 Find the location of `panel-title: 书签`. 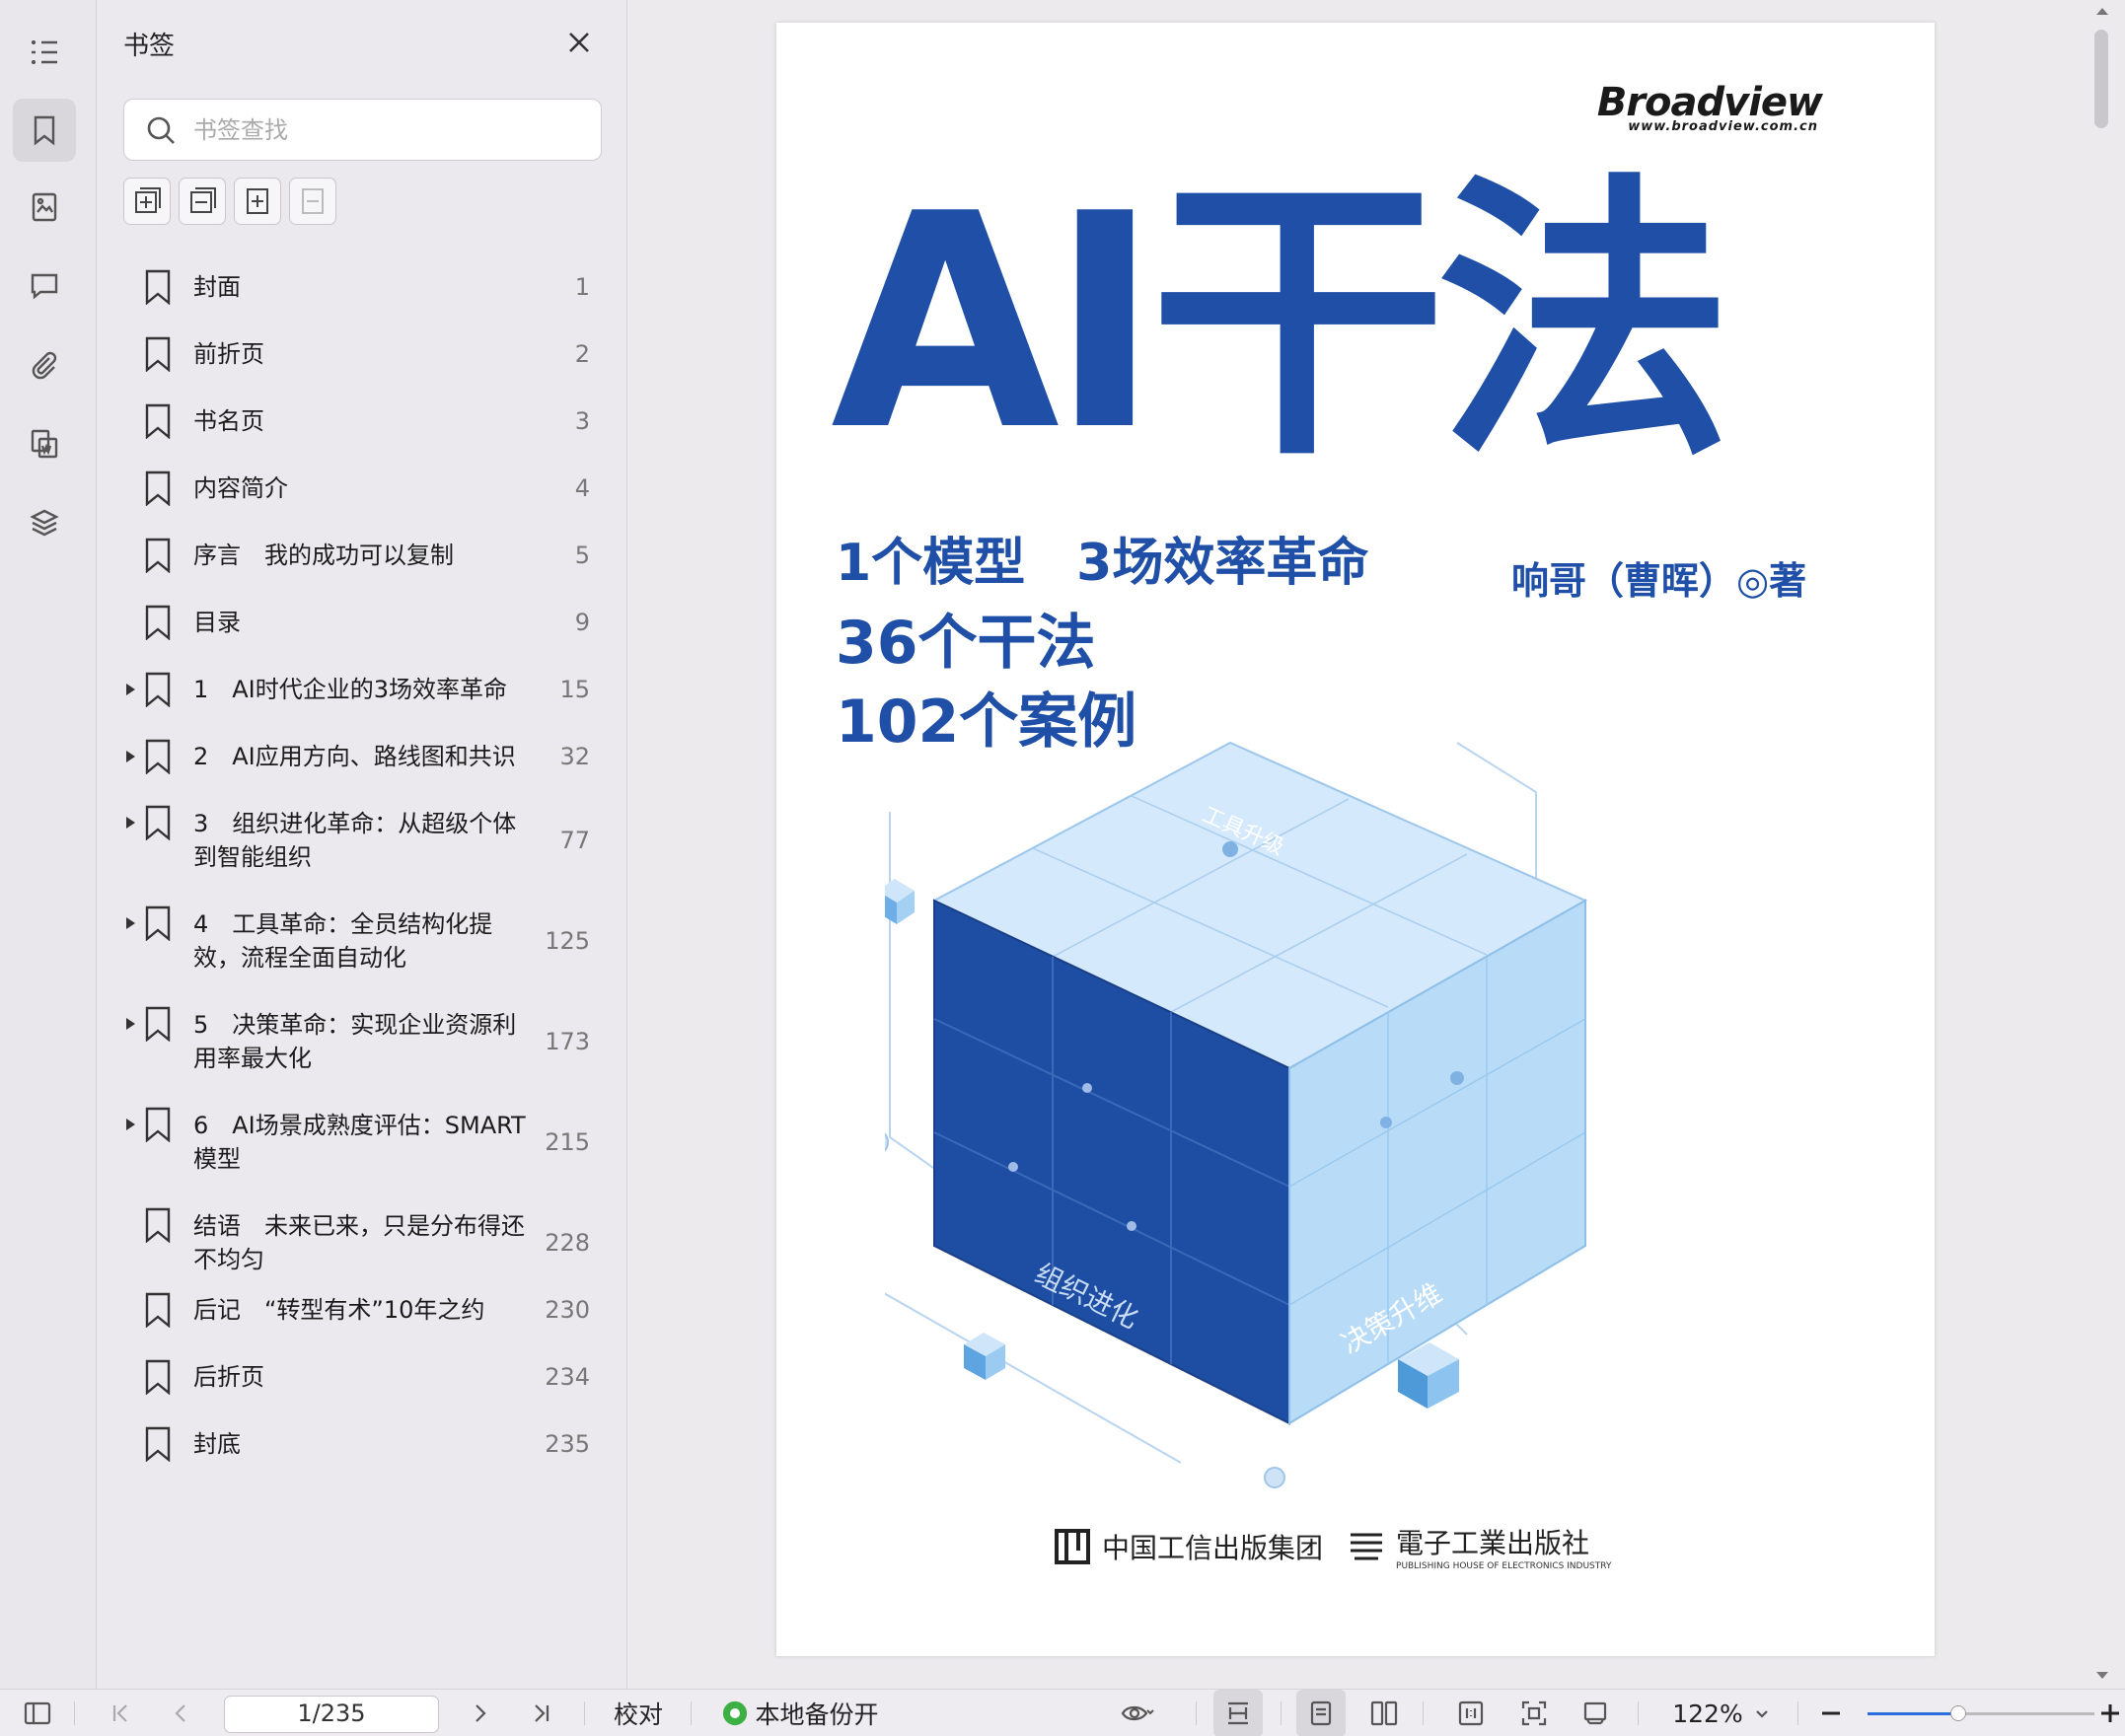

panel-title: 书签 is located at coordinates (149, 46).